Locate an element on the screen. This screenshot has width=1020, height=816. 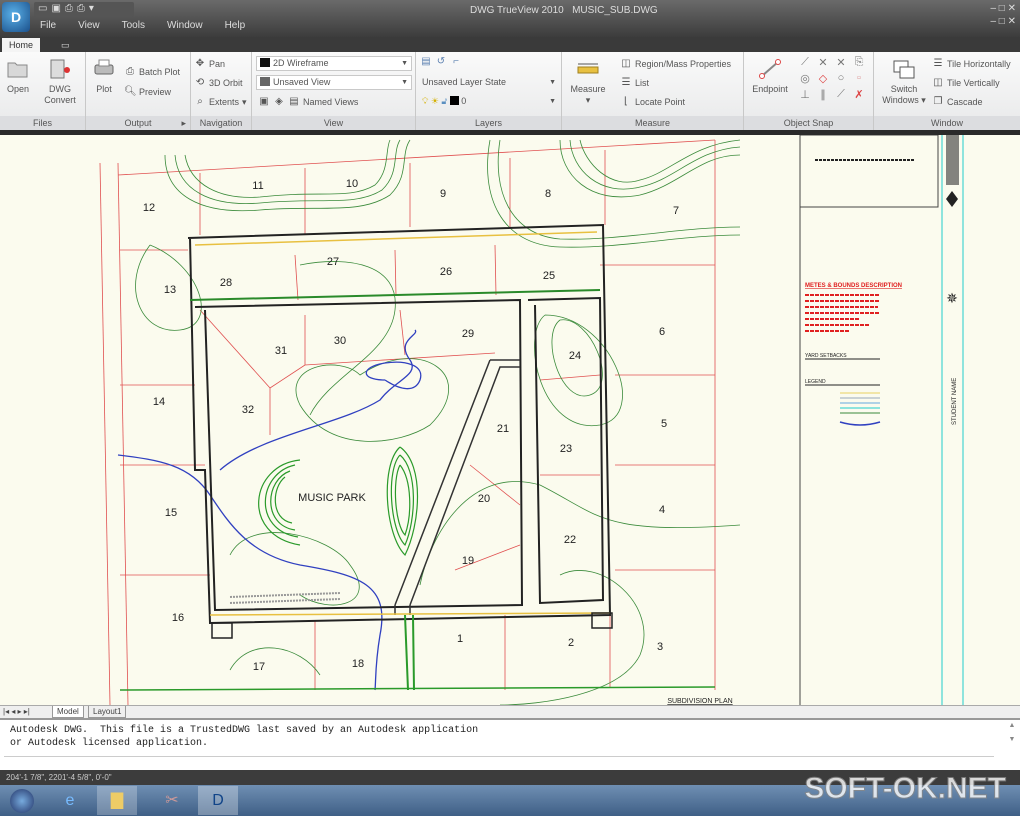
panel-navigation: ✥ Pan ⟲ 3D Orbit ⌕ Extents ▾ Navigation is located at coordinates (221, 91).